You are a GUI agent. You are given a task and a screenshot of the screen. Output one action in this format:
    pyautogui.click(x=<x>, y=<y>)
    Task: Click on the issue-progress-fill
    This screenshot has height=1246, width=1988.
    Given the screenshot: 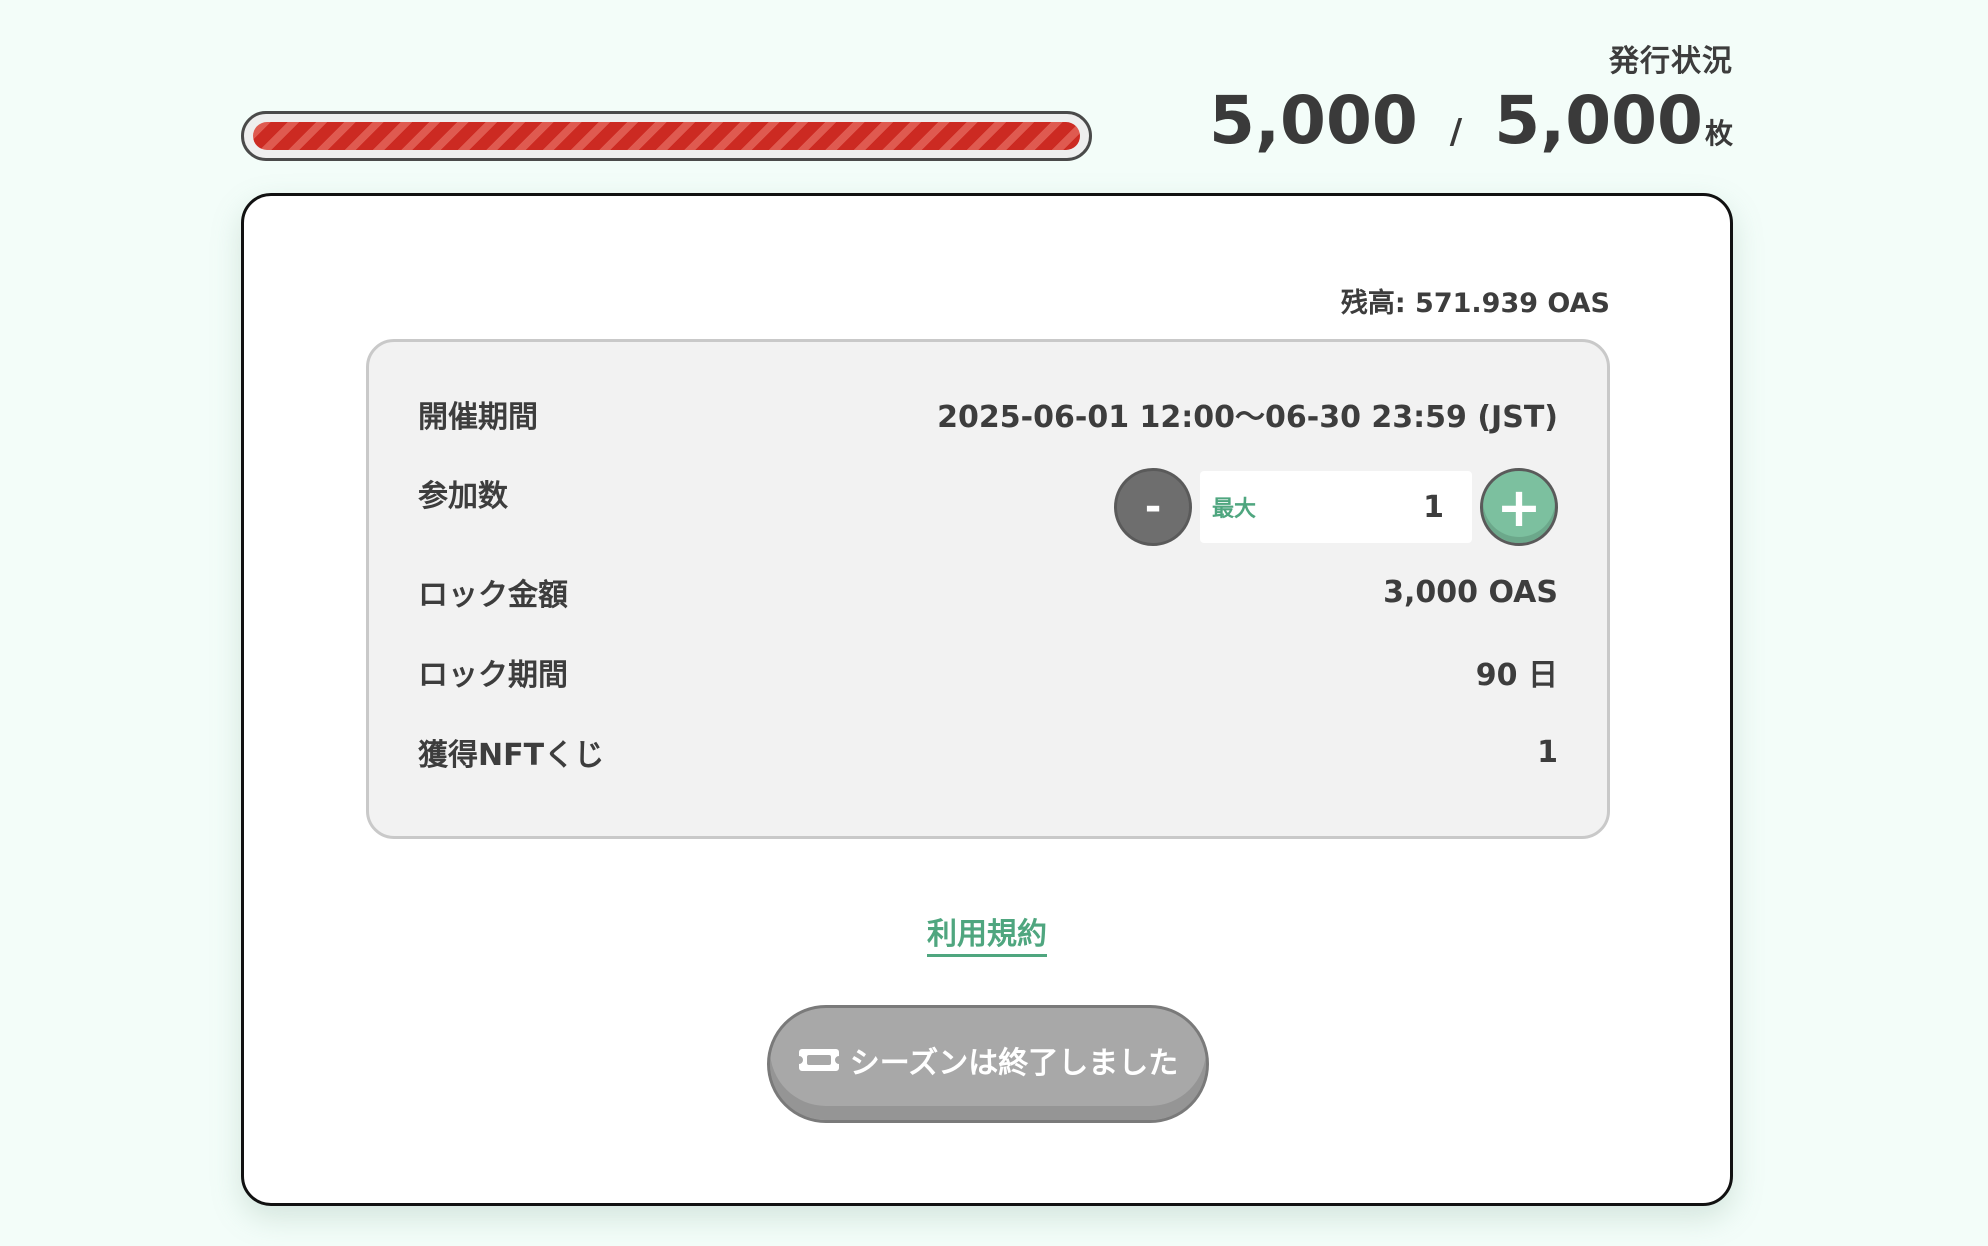 What is the action you would take?
    pyautogui.click(x=666, y=136)
    